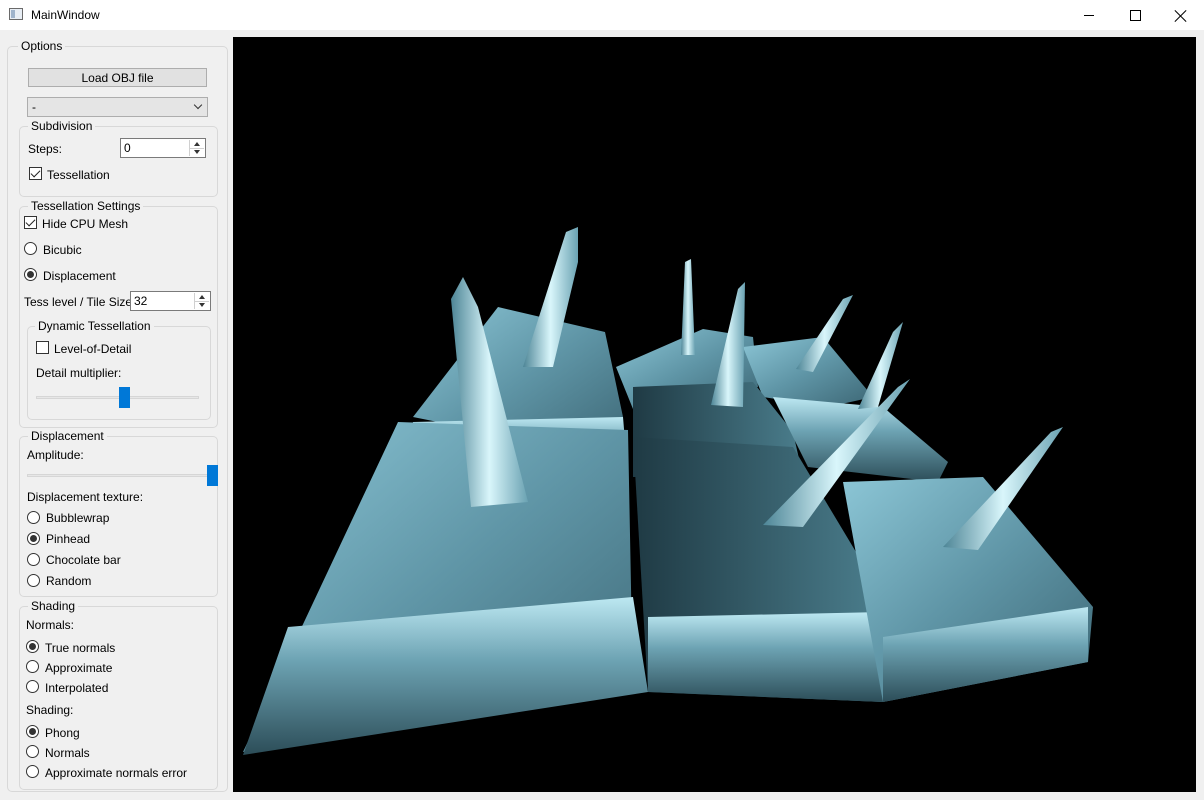  What do you see at coordinates (163, 148) in the screenshot?
I see `steps-spinbox: 0` at bounding box center [163, 148].